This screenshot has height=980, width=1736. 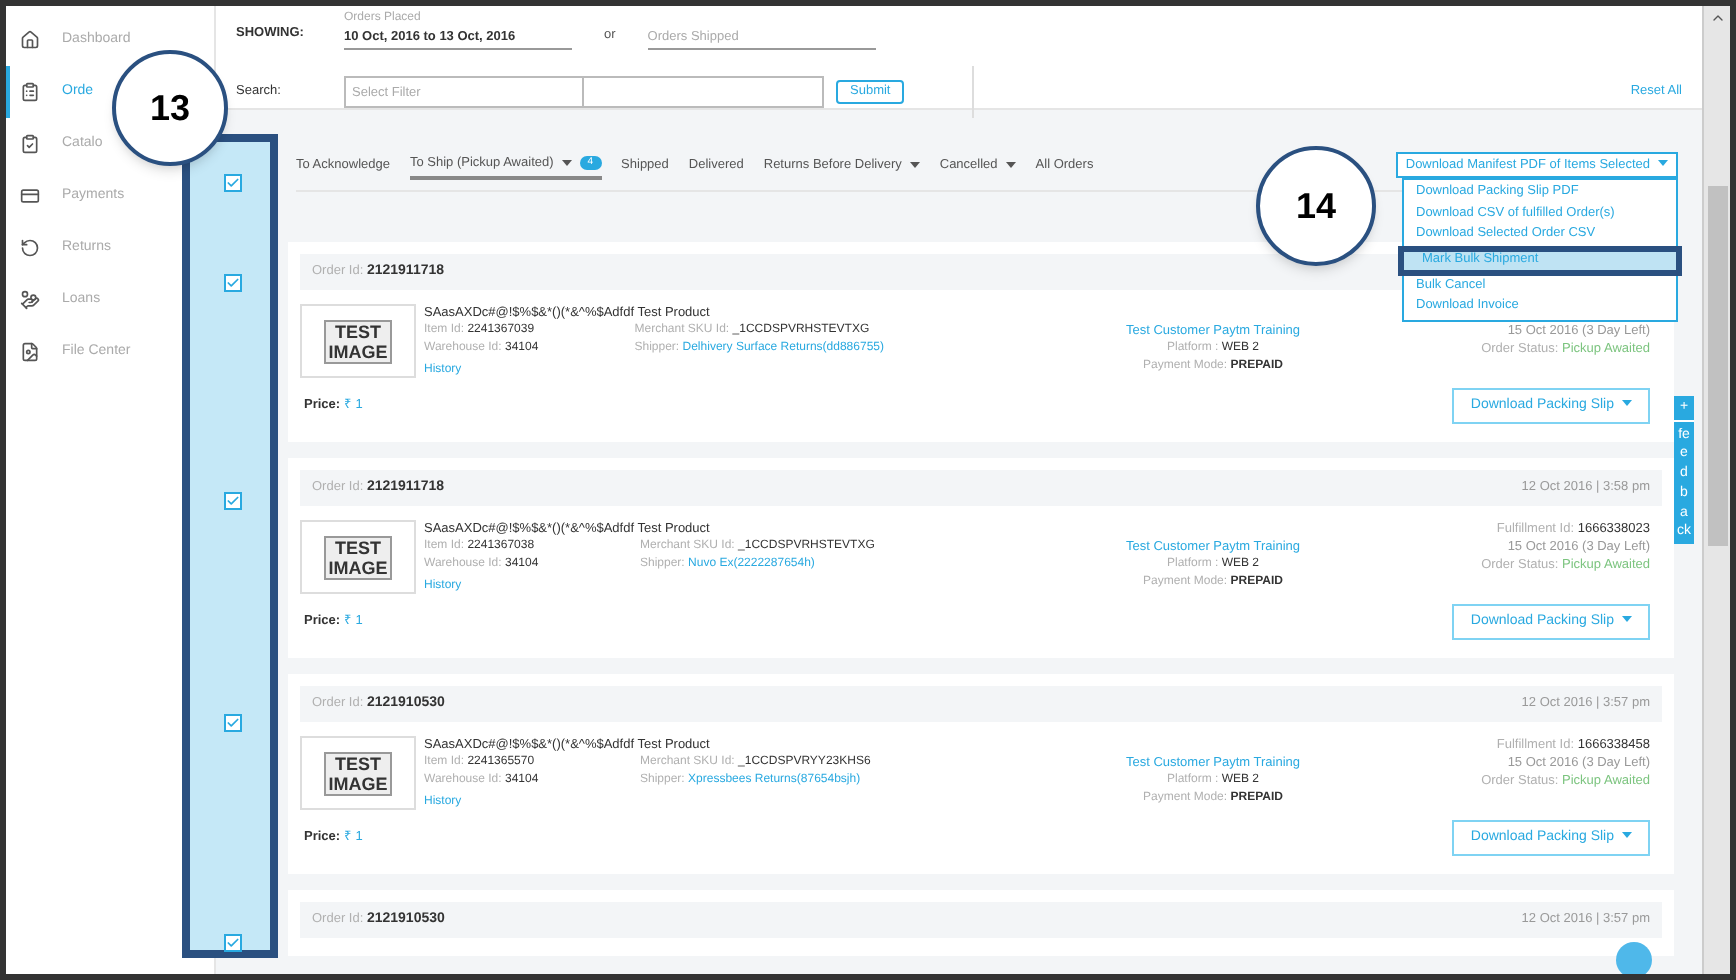 I want to click on file-image-icon, so click(x=30, y=352).